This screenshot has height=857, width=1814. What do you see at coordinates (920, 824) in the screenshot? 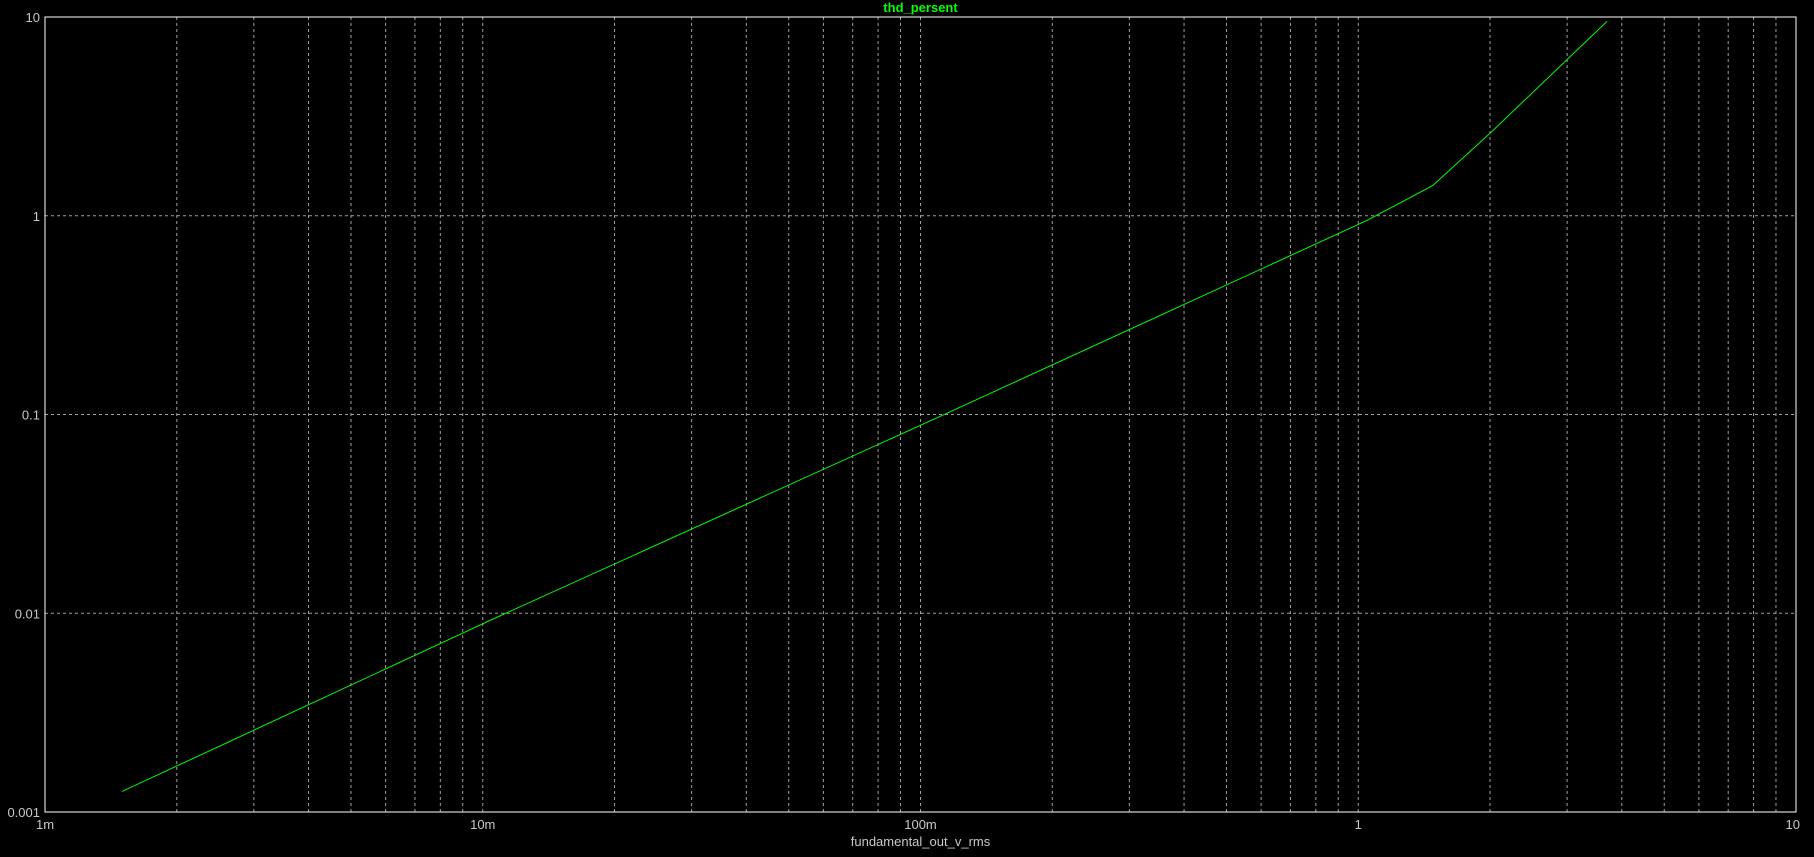
I see `x-tick-label: 100m` at bounding box center [920, 824].